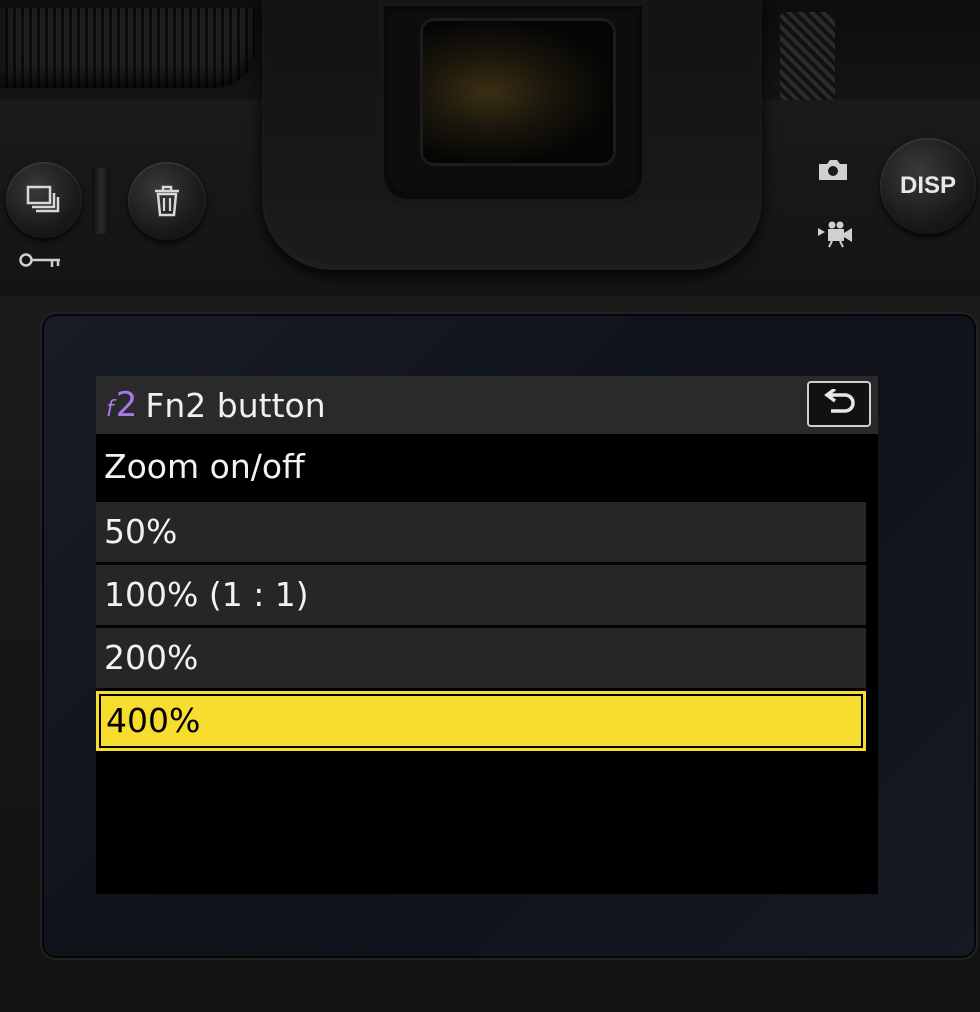  I want to click on delete-button, so click(167, 201).